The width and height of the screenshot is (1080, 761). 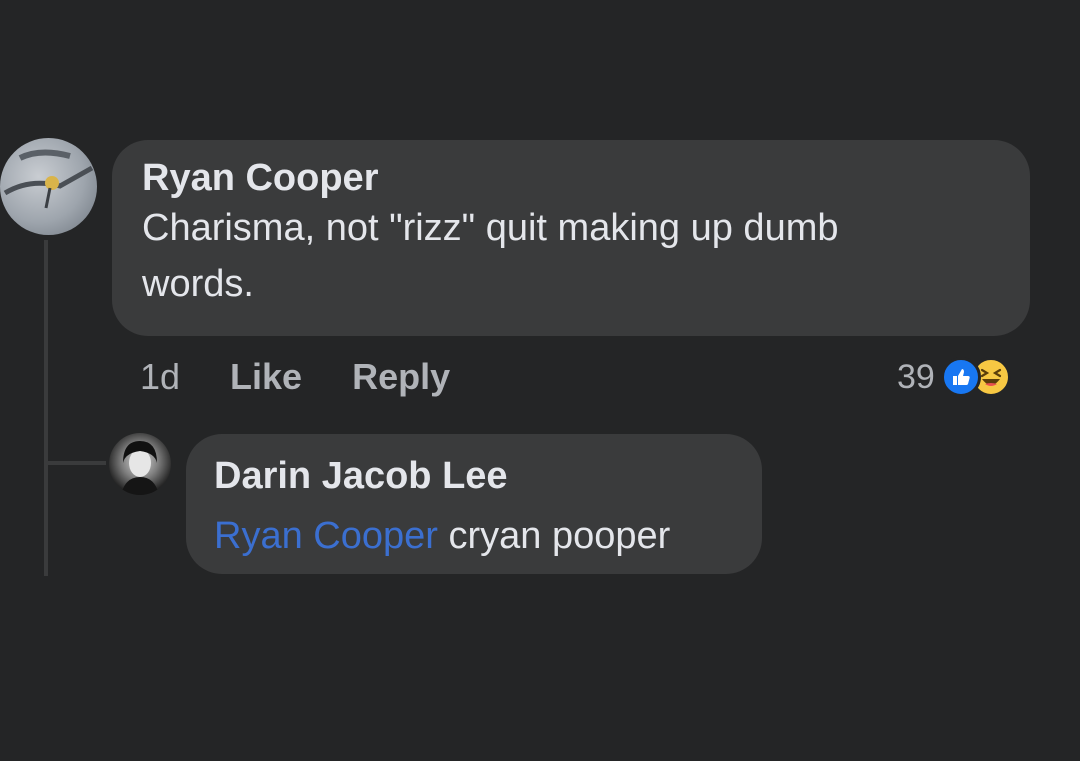 I want to click on comment-author: Ryan Cooper, so click(x=571, y=178).